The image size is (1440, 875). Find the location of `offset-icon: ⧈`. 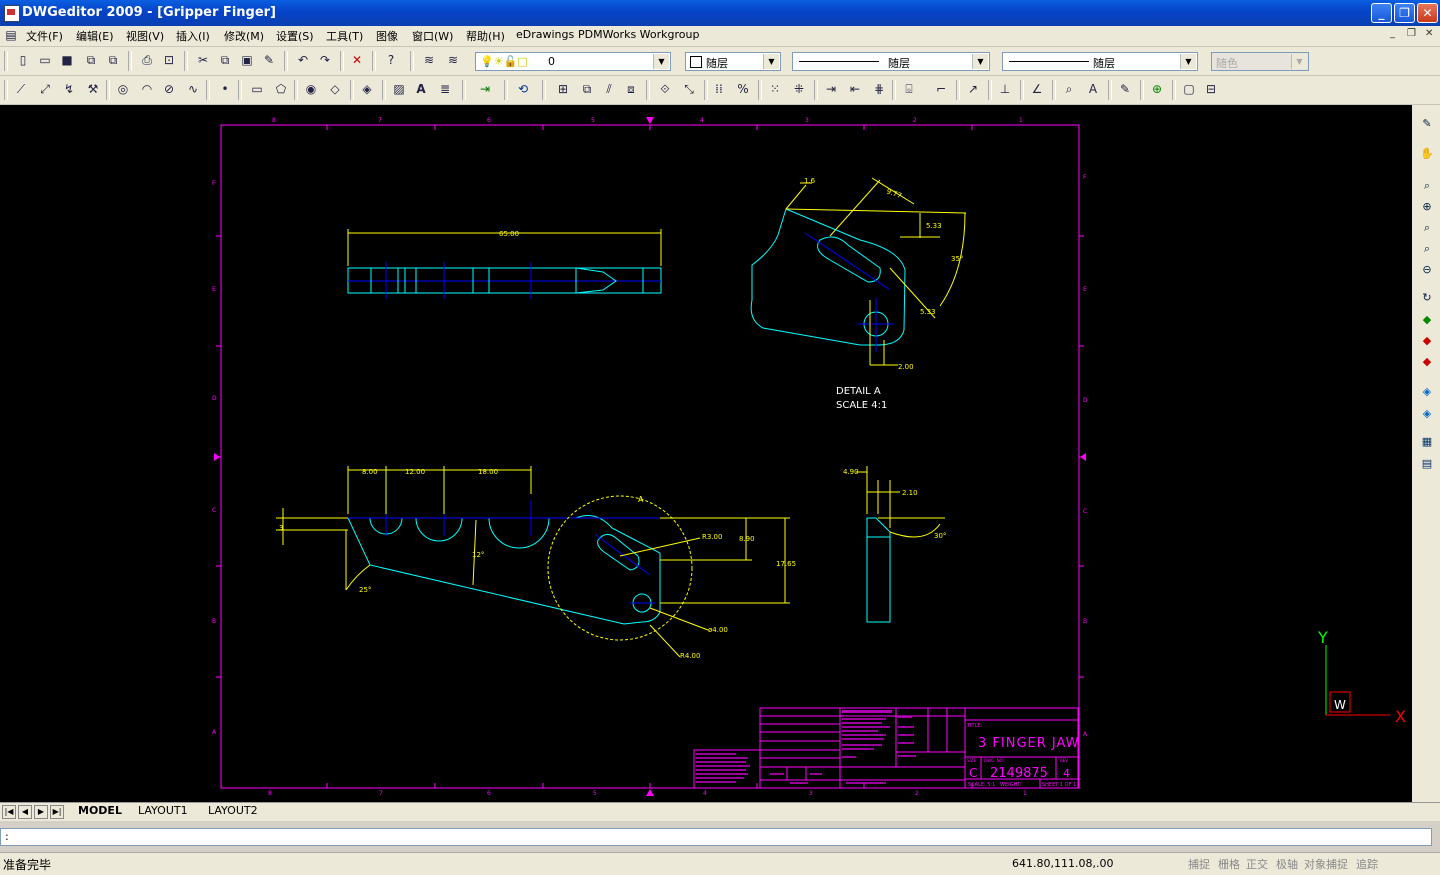

offset-icon: ⧈ is located at coordinates (631, 89).